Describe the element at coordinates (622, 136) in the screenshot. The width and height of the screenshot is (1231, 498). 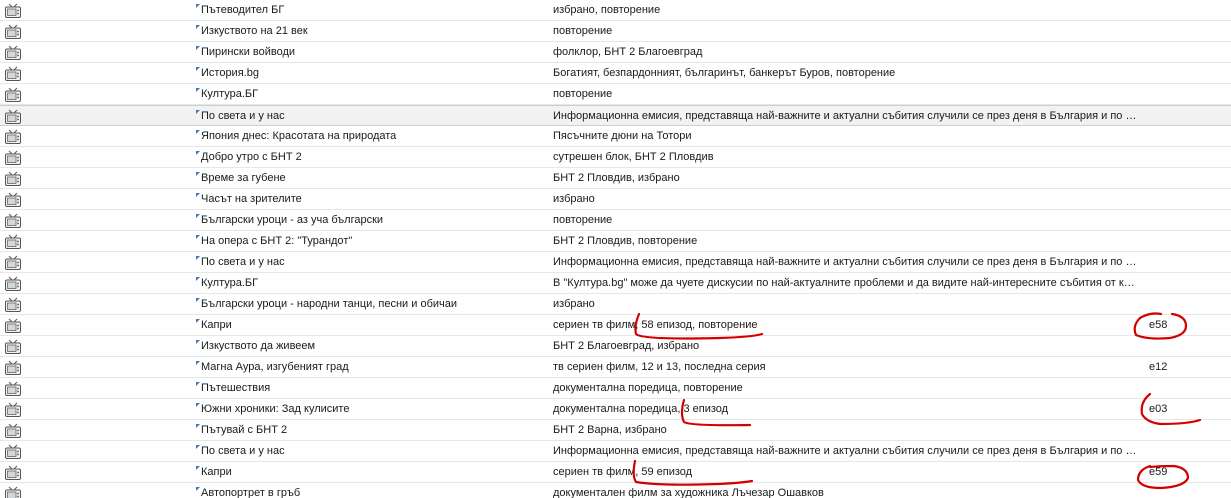
I see `description-cell: Пясъчните дюни на Тотори` at that location.